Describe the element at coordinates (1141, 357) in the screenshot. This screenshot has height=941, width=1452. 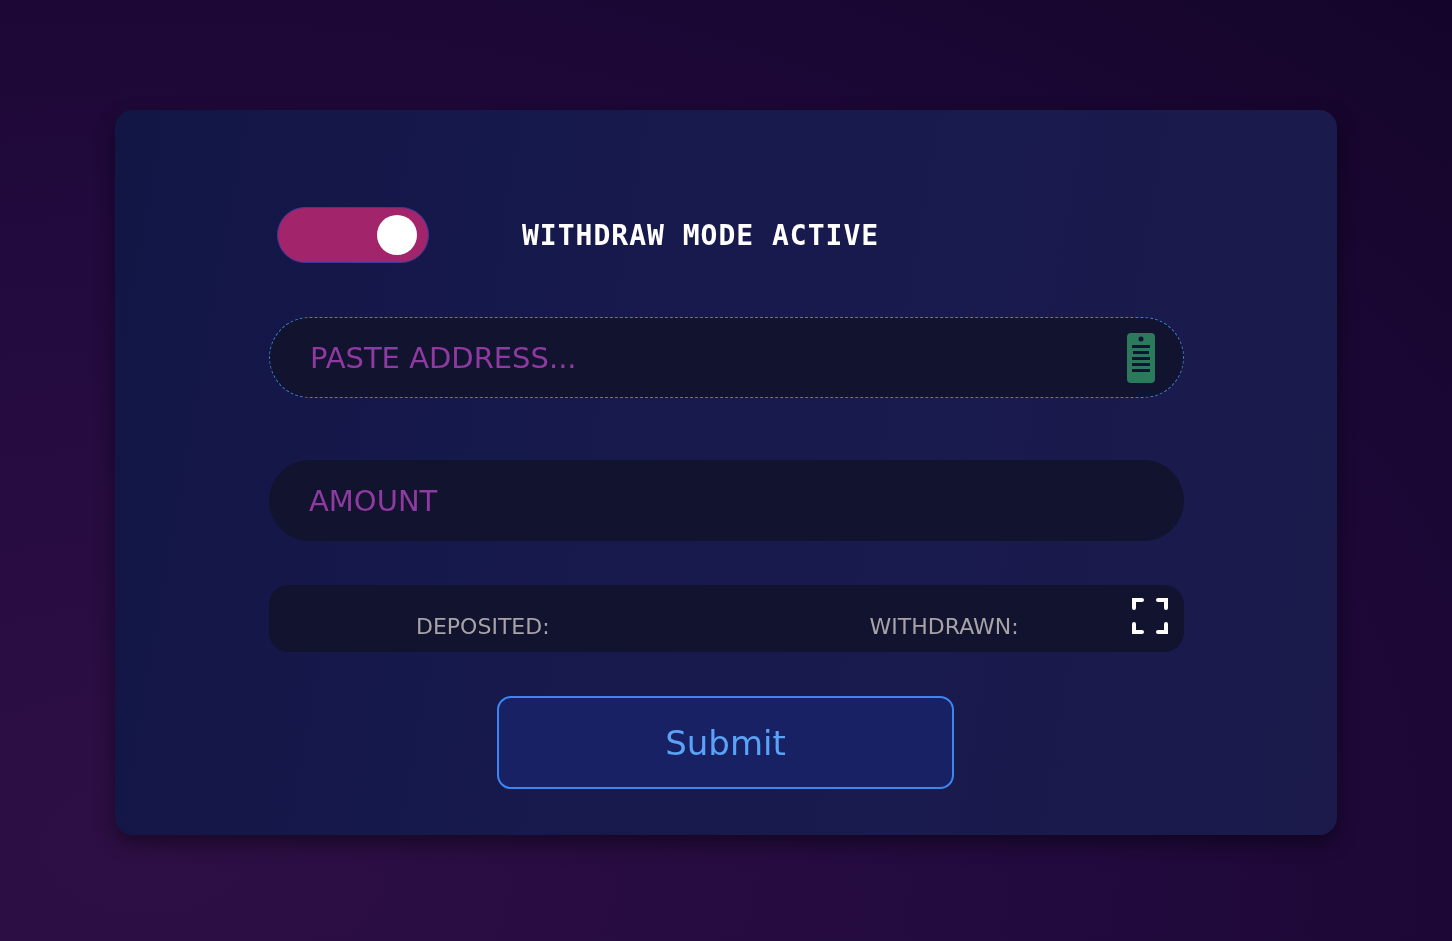
I see `clipboard-icon` at that location.